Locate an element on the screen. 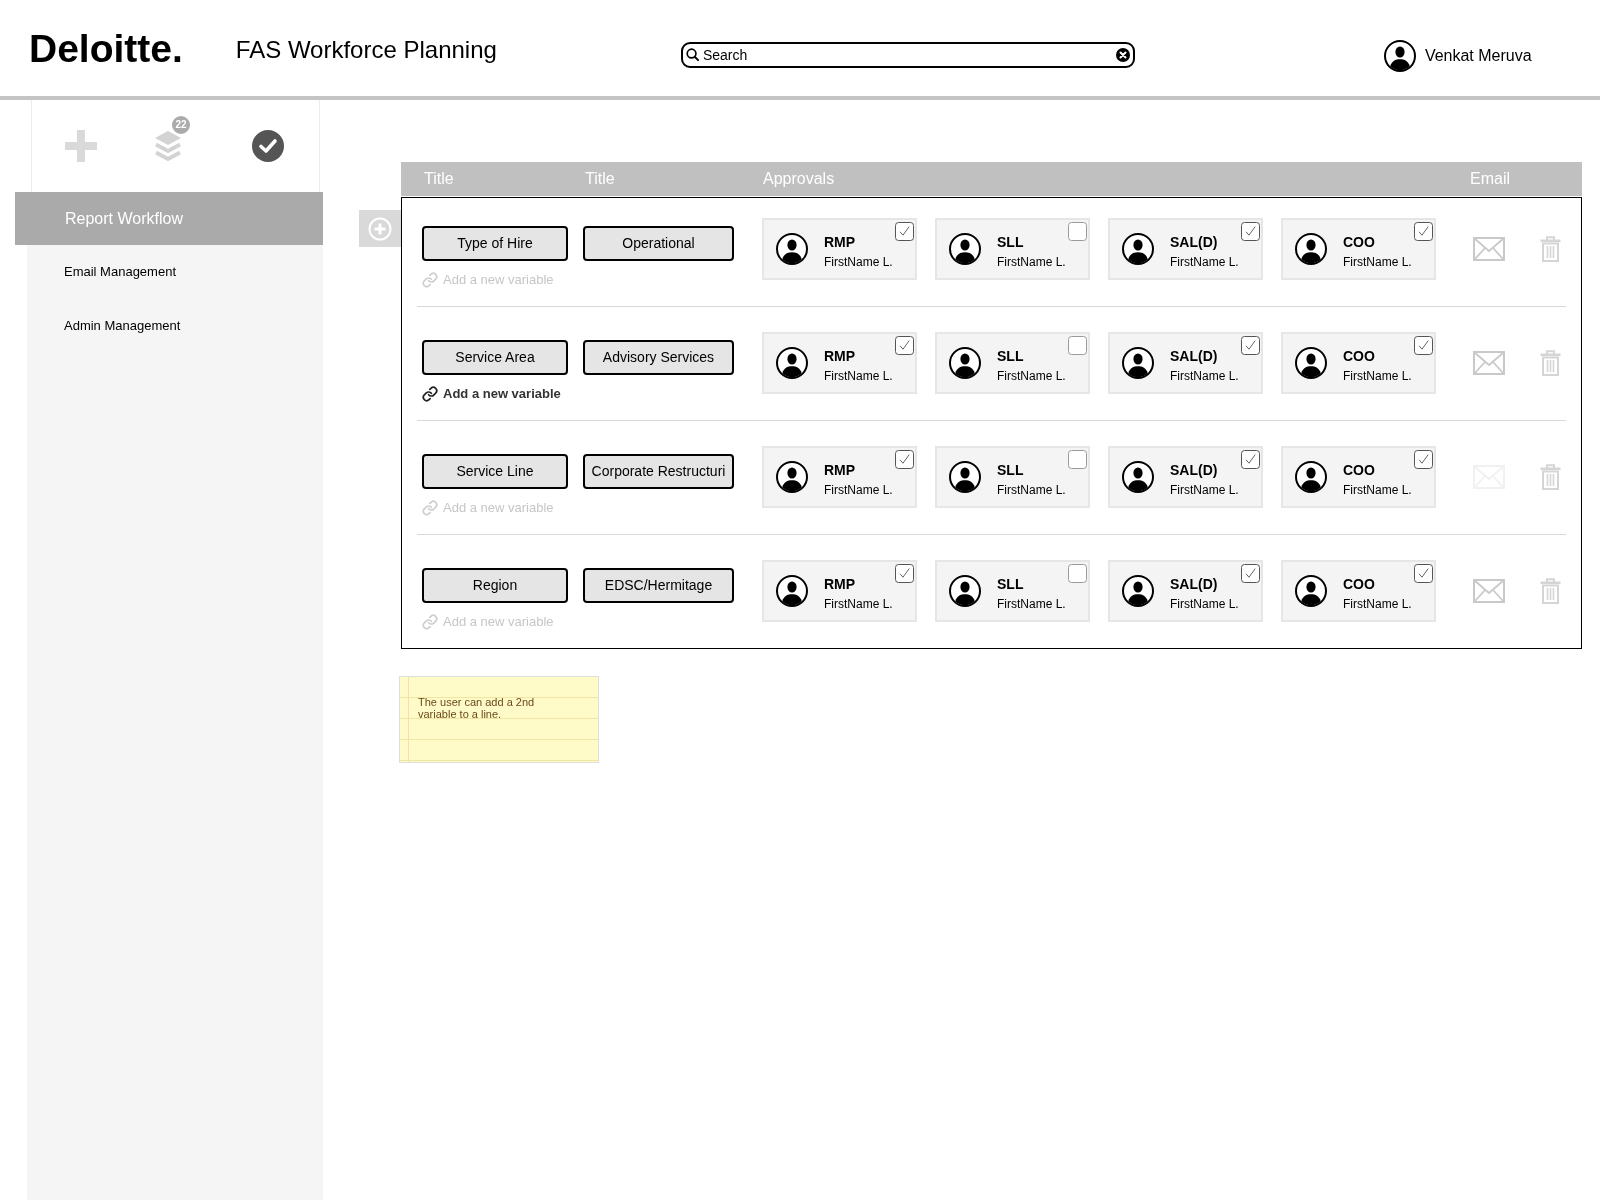 Image resolution: width=1600 pixels, height=1200 pixels. logo: Deloitte. is located at coordinates (106, 48).